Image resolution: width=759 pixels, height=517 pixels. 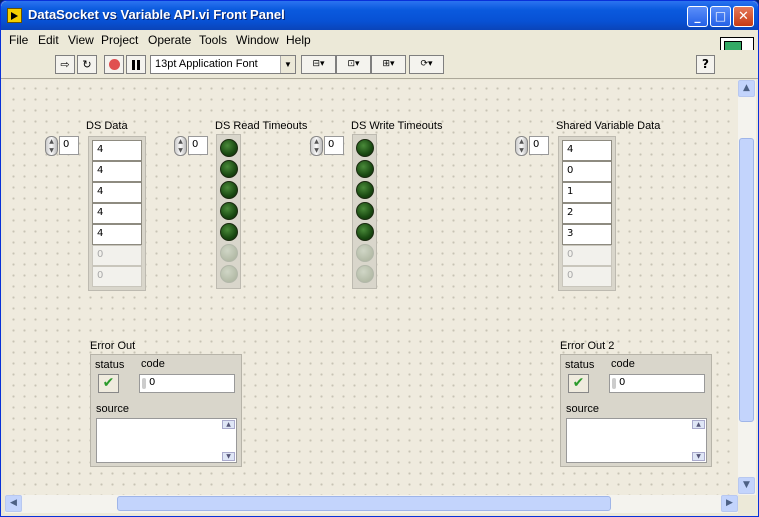 I want to click on menu-view: View, so click(x=81, y=40).